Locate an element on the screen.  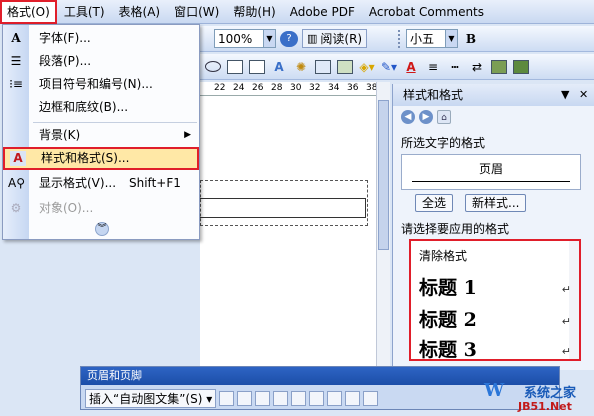
read-label: 阅读(R) is located at coordinates (341, 39).